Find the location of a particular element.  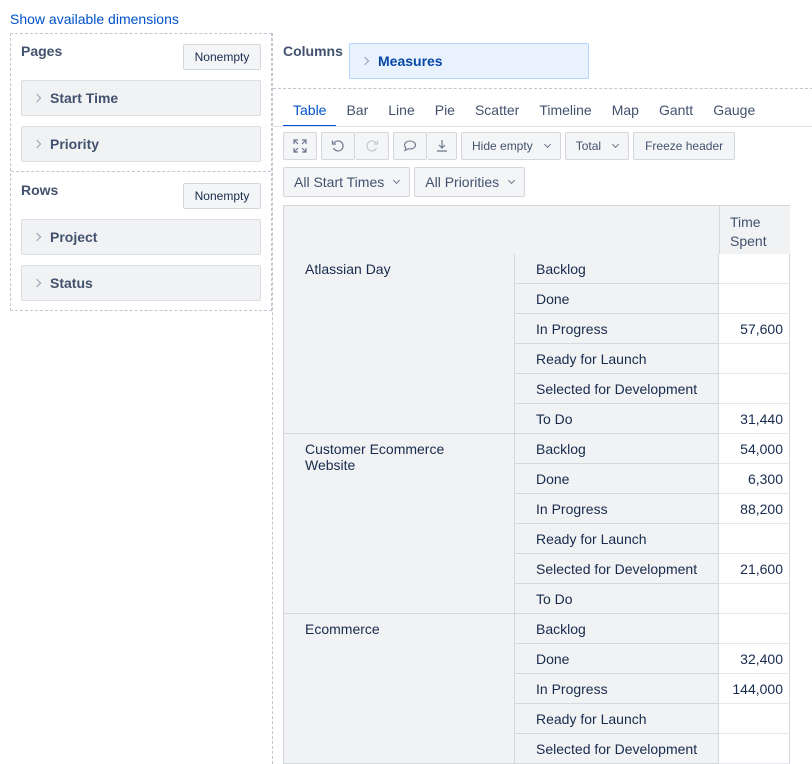

value-cell: 31,440 is located at coordinates (754, 419).